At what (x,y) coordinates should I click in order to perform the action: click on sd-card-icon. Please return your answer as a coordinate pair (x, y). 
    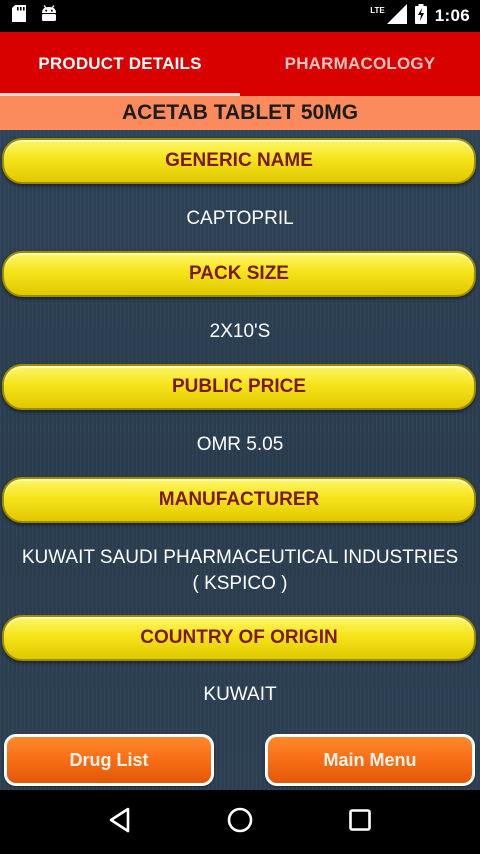
    Looking at the image, I should click on (19, 16).